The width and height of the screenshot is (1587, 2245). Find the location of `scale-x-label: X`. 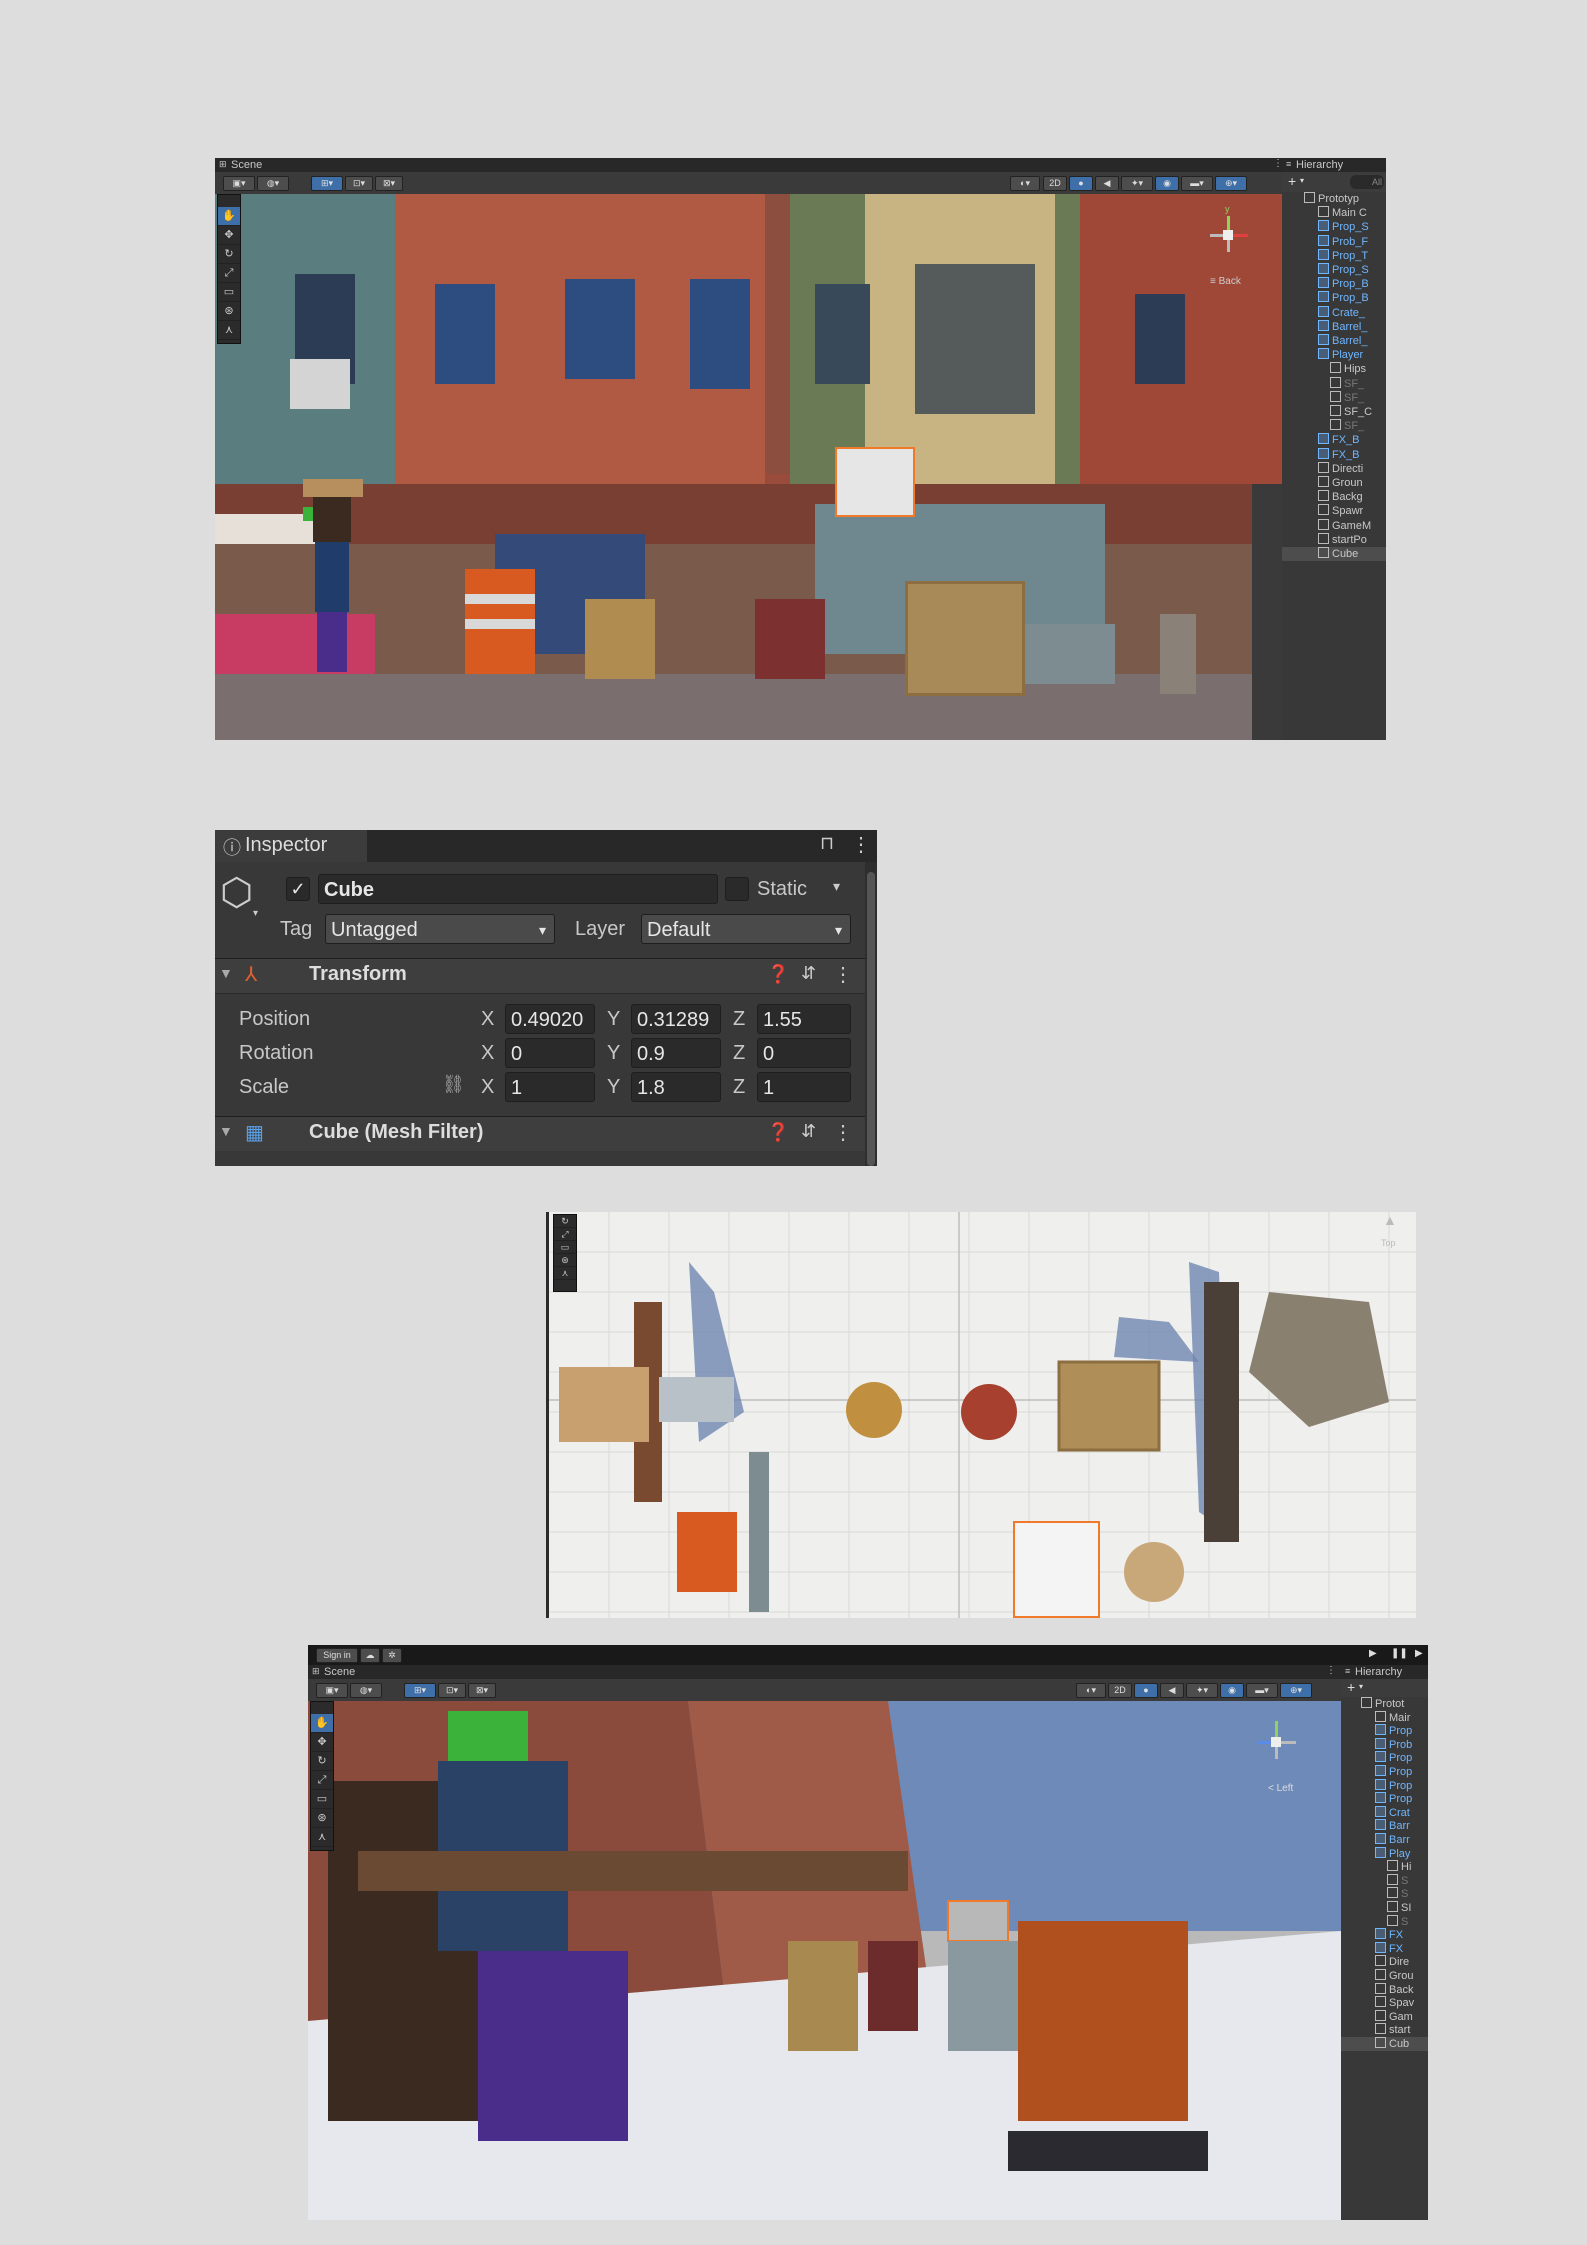

scale-x-label: X is located at coordinates (487, 1087).